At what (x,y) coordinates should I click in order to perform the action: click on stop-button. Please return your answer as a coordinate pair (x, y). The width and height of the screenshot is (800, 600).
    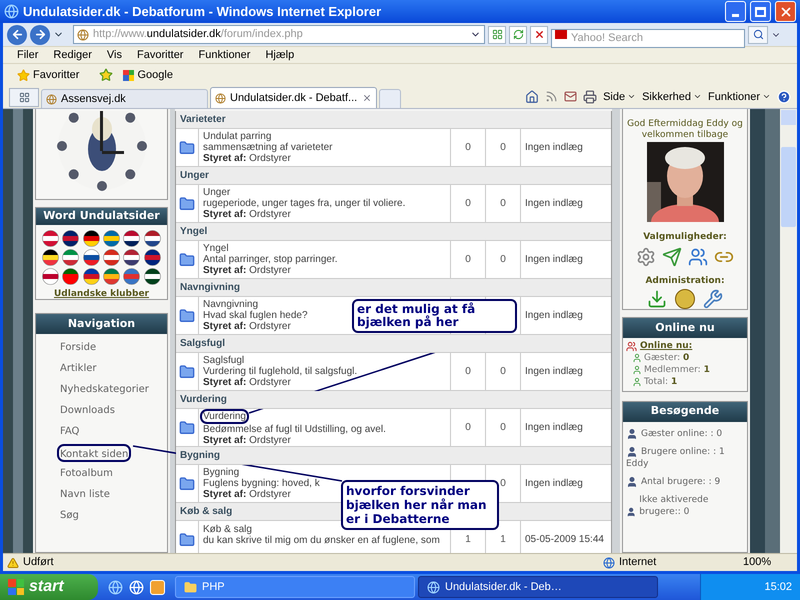
    Looking at the image, I should click on (539, 35).